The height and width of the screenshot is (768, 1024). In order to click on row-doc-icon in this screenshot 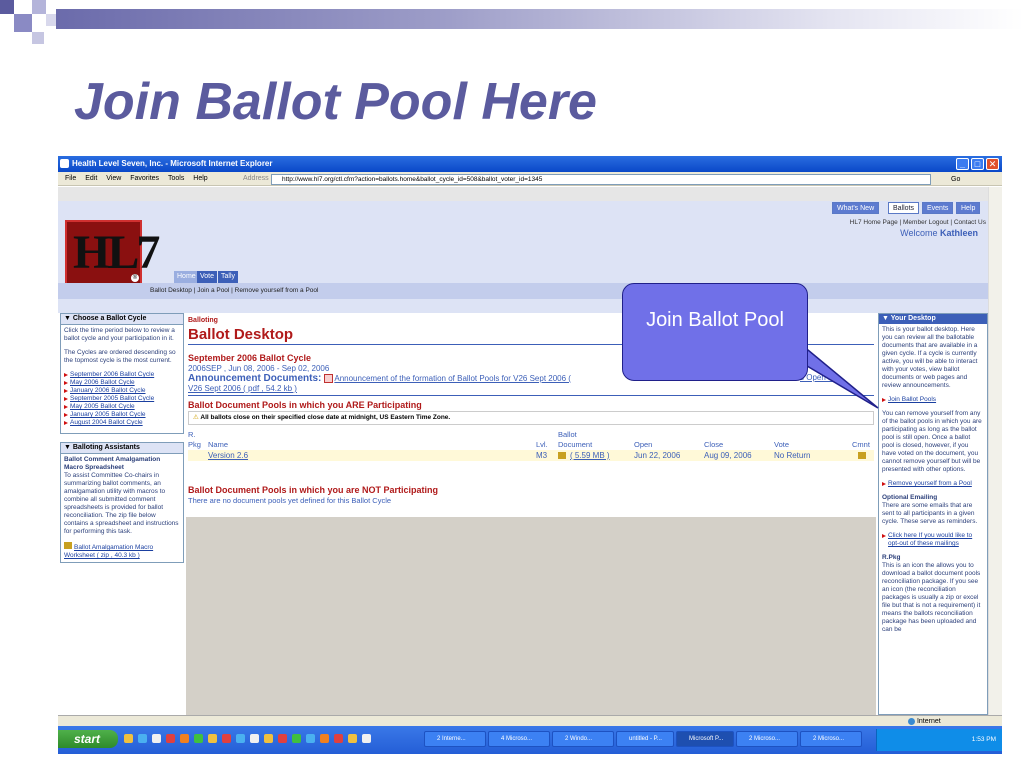, I will do `click(562, 455)`.